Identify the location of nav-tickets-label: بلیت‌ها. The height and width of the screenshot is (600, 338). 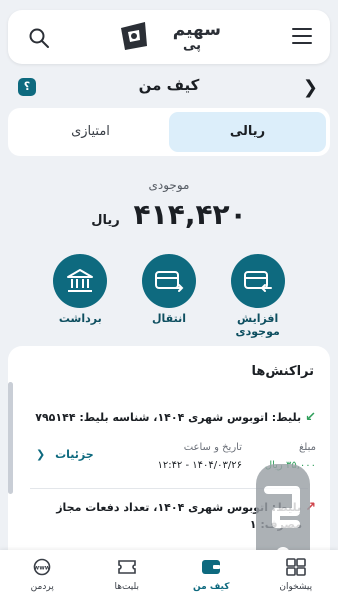
(127, 587).